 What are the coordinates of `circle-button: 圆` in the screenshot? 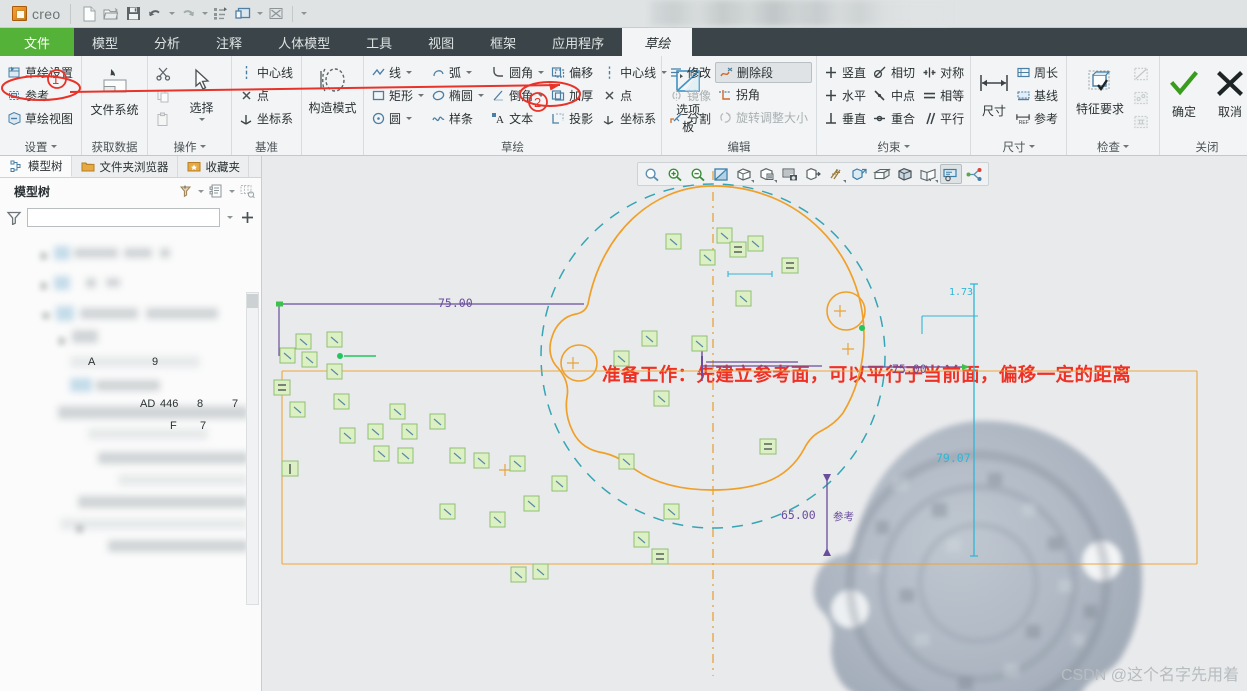 It's located at (398, 118).